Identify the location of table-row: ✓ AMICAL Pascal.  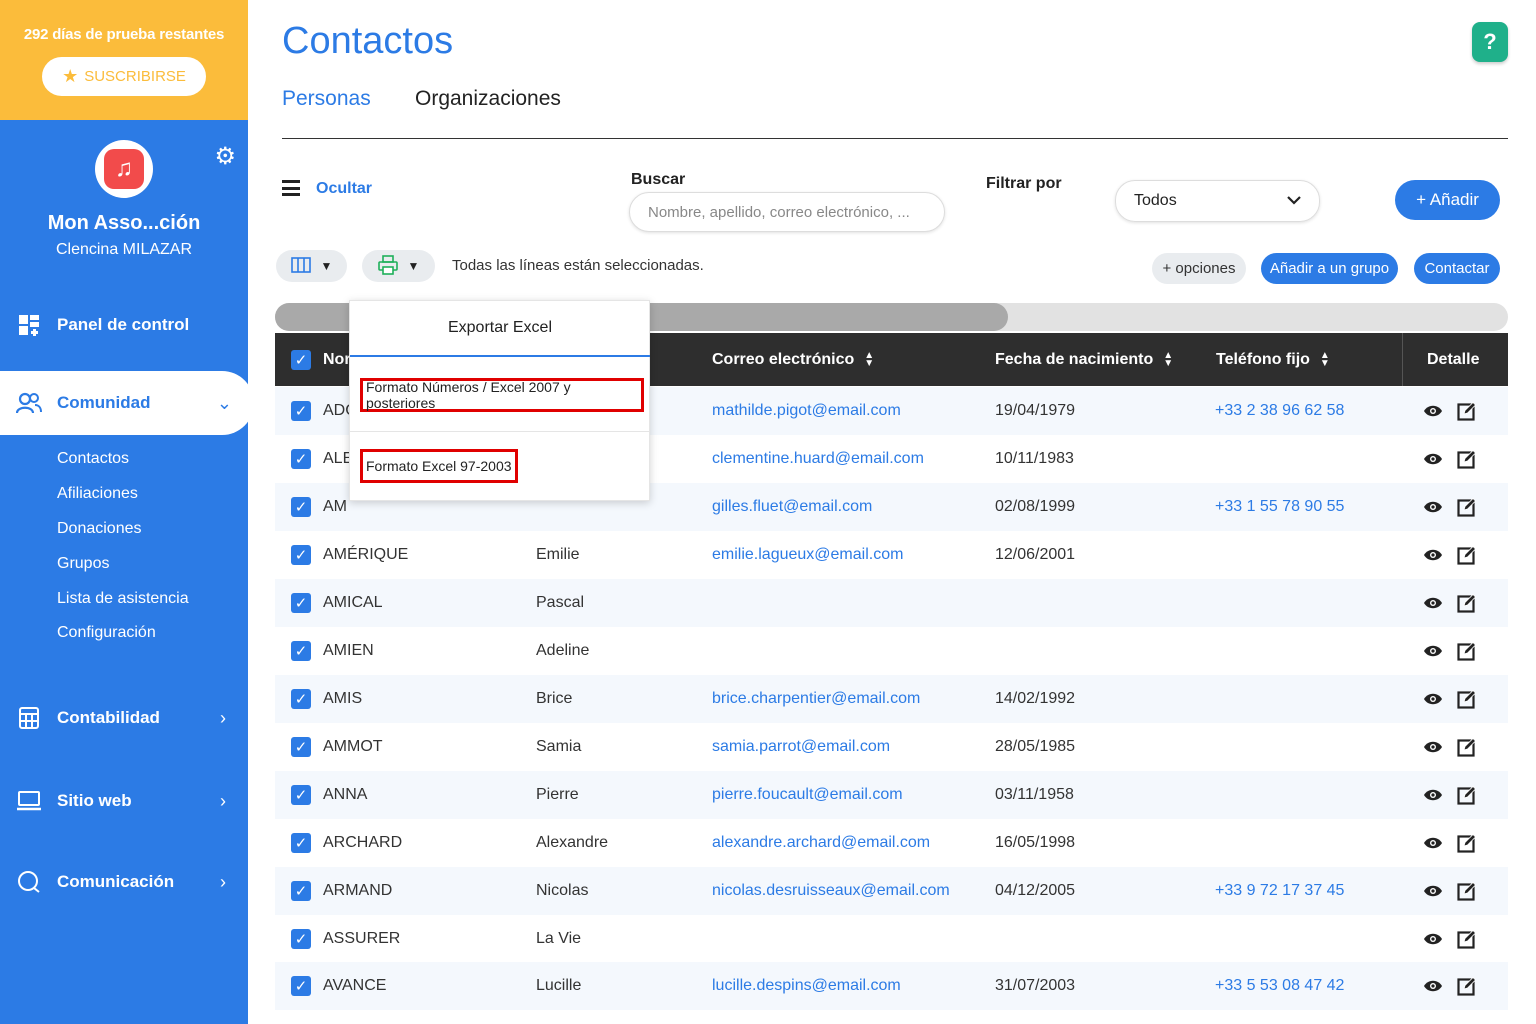
(891, 603).